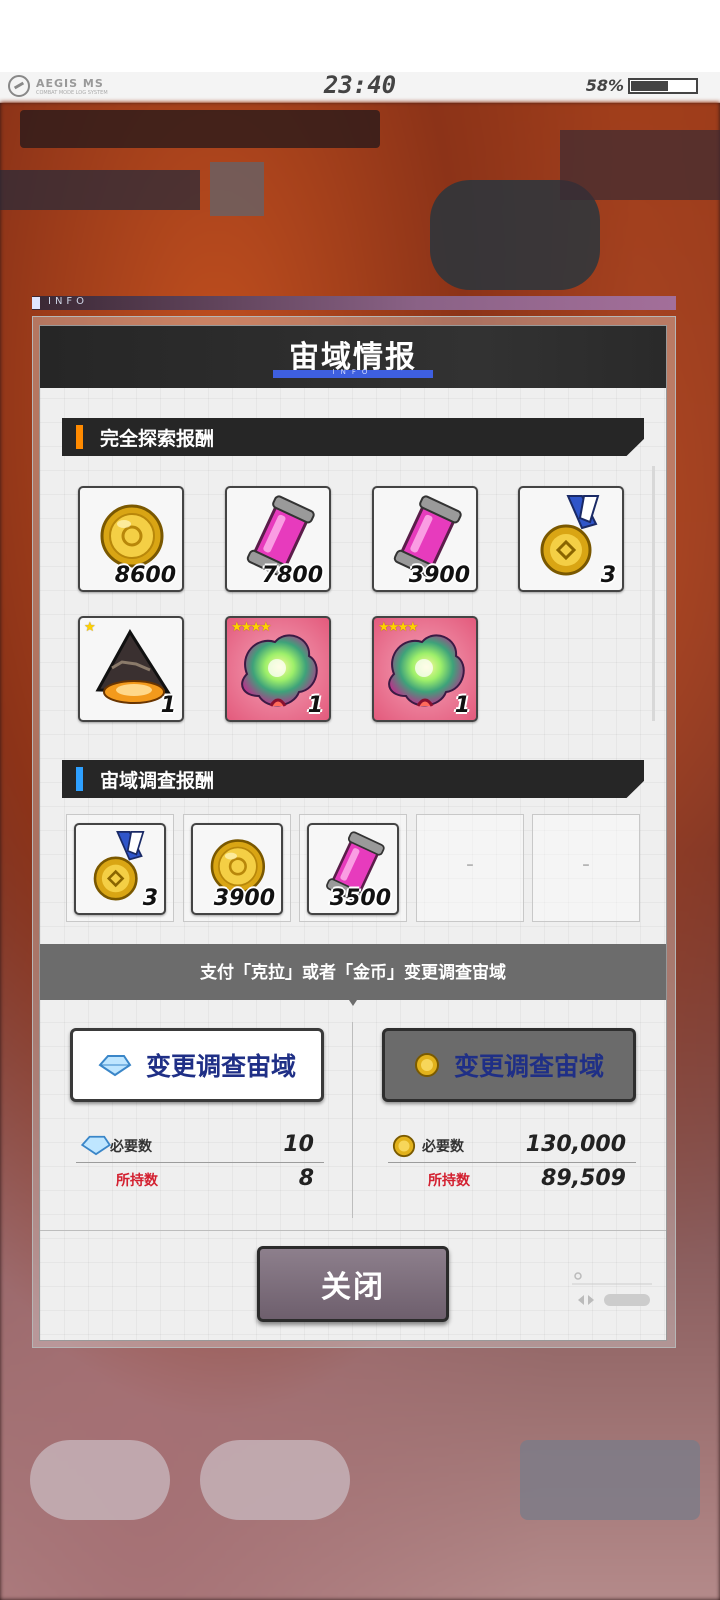  I want to click on section-title: 完全探索报酬, so click(157, 439).